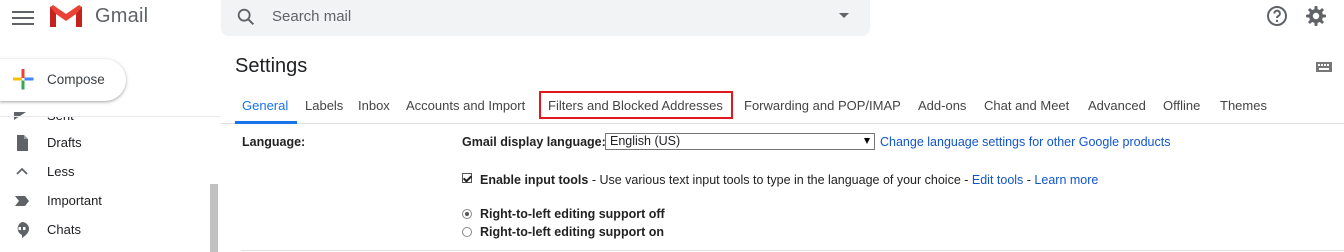  Describe the element at coordinates (102, 230) in the screenshot. I see `sidebar-item-chats: Chats` at that location.